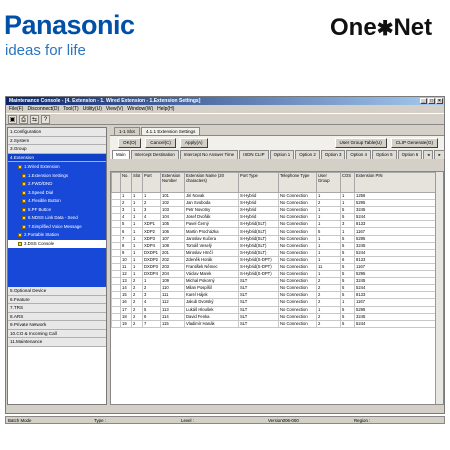  I want to click on nav-system: 2.System, so click(57, 140).